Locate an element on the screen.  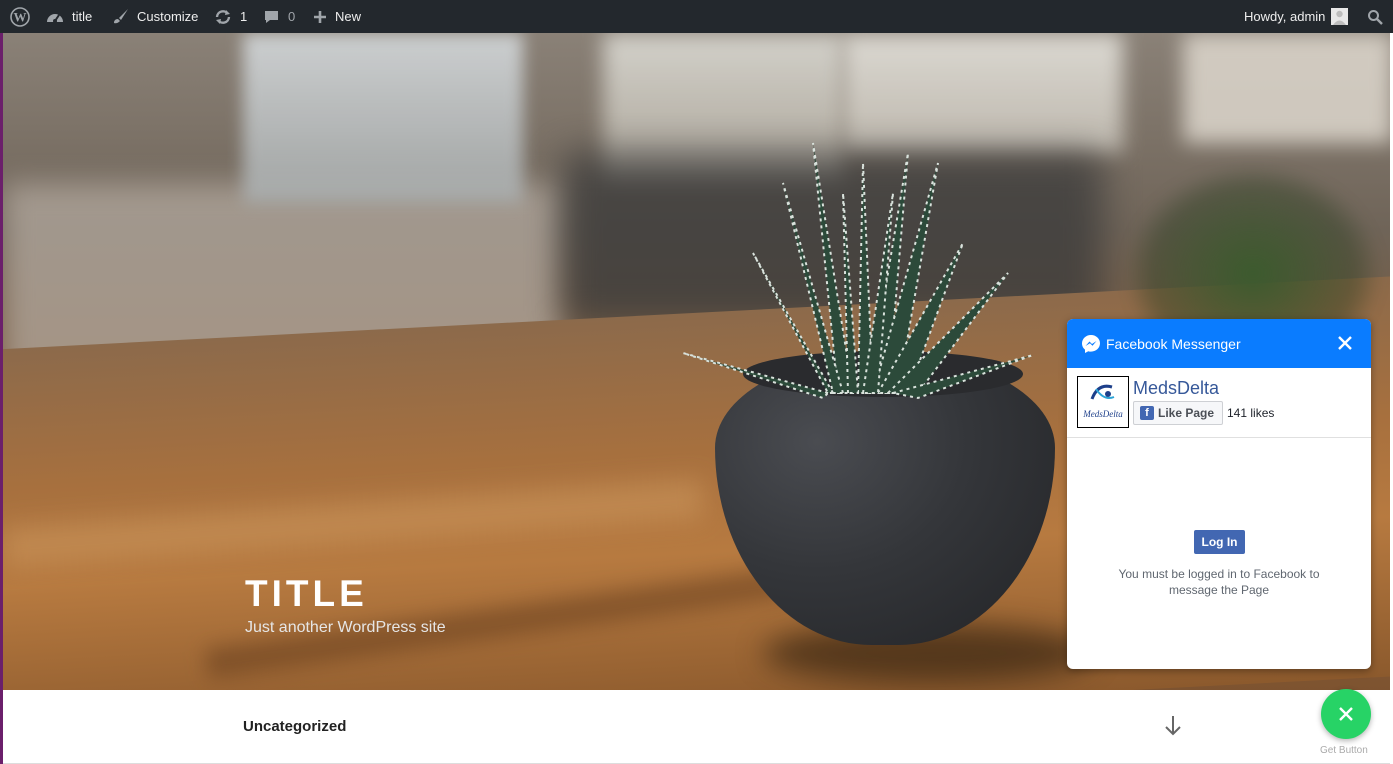
messenger-title: Facebook Messenger is located at coordinates (1173, 344).